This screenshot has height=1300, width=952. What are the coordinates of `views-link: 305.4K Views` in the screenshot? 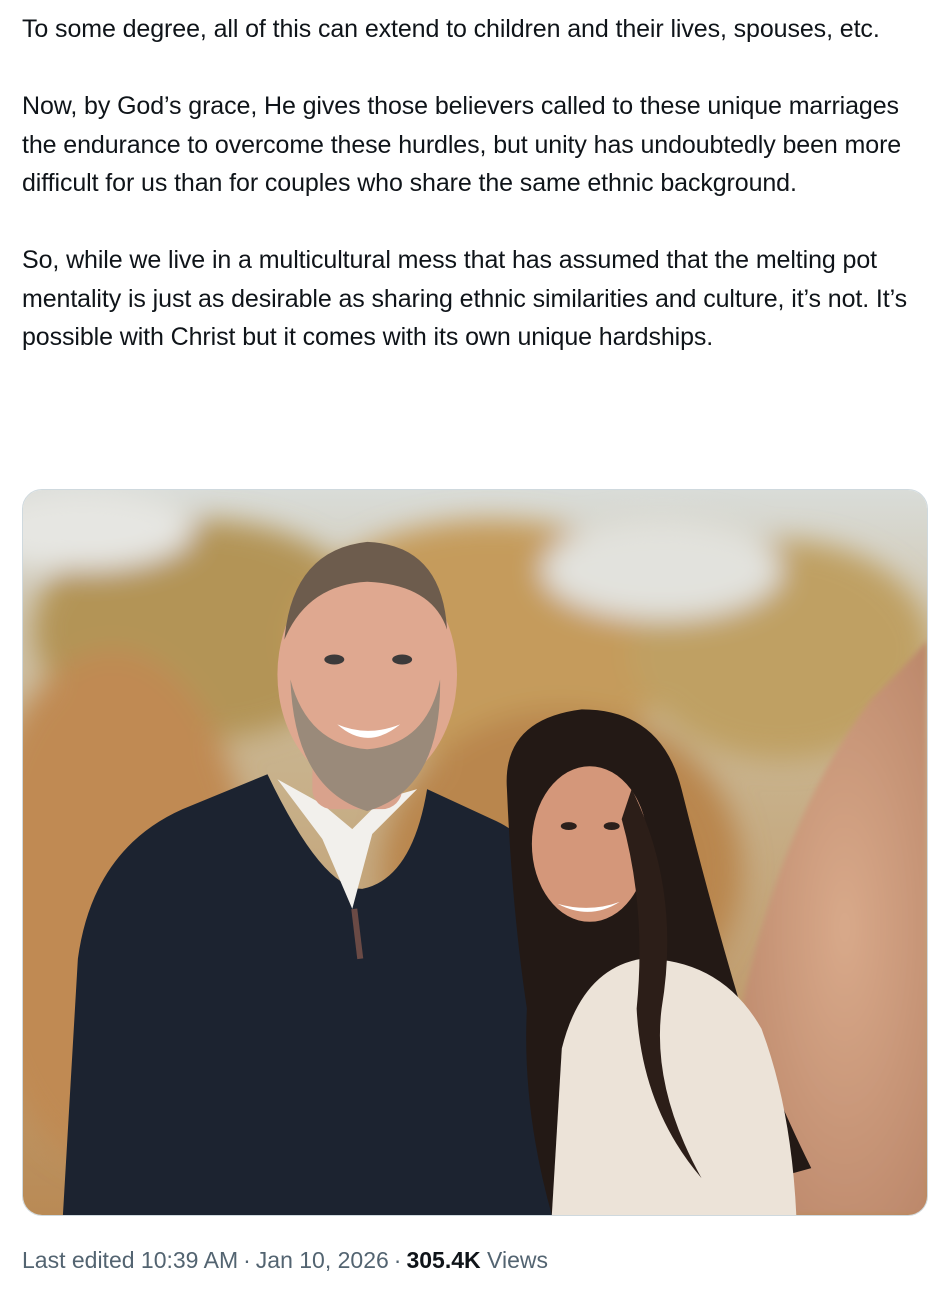 It's located at (477, 1260).